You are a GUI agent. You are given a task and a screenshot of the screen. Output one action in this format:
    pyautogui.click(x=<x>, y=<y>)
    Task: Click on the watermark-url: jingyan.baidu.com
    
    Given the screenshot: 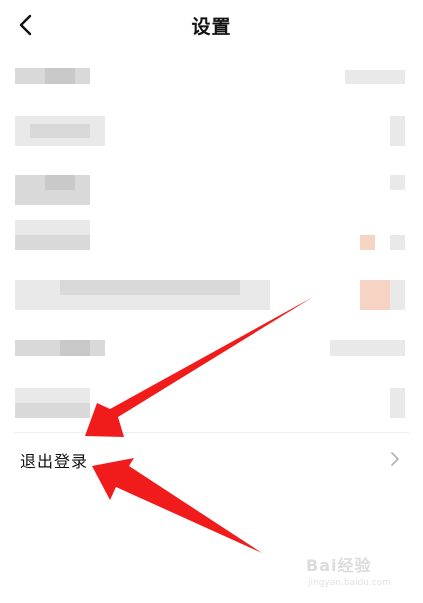 What is the action you would take?
    pyautogui.click(x=350, y=583)
    